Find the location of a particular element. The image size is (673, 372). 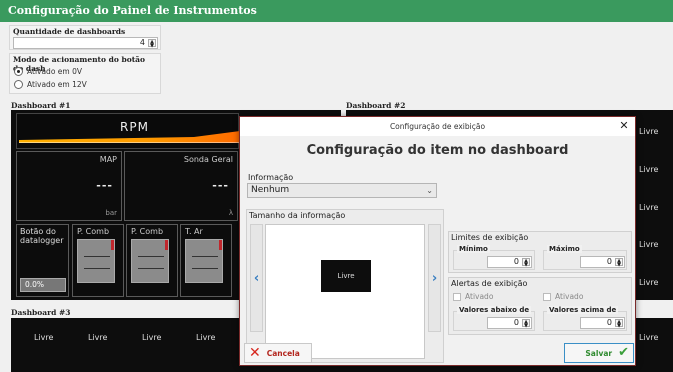

dashboard-count-value: 4 is located at coordinates (142, 42).